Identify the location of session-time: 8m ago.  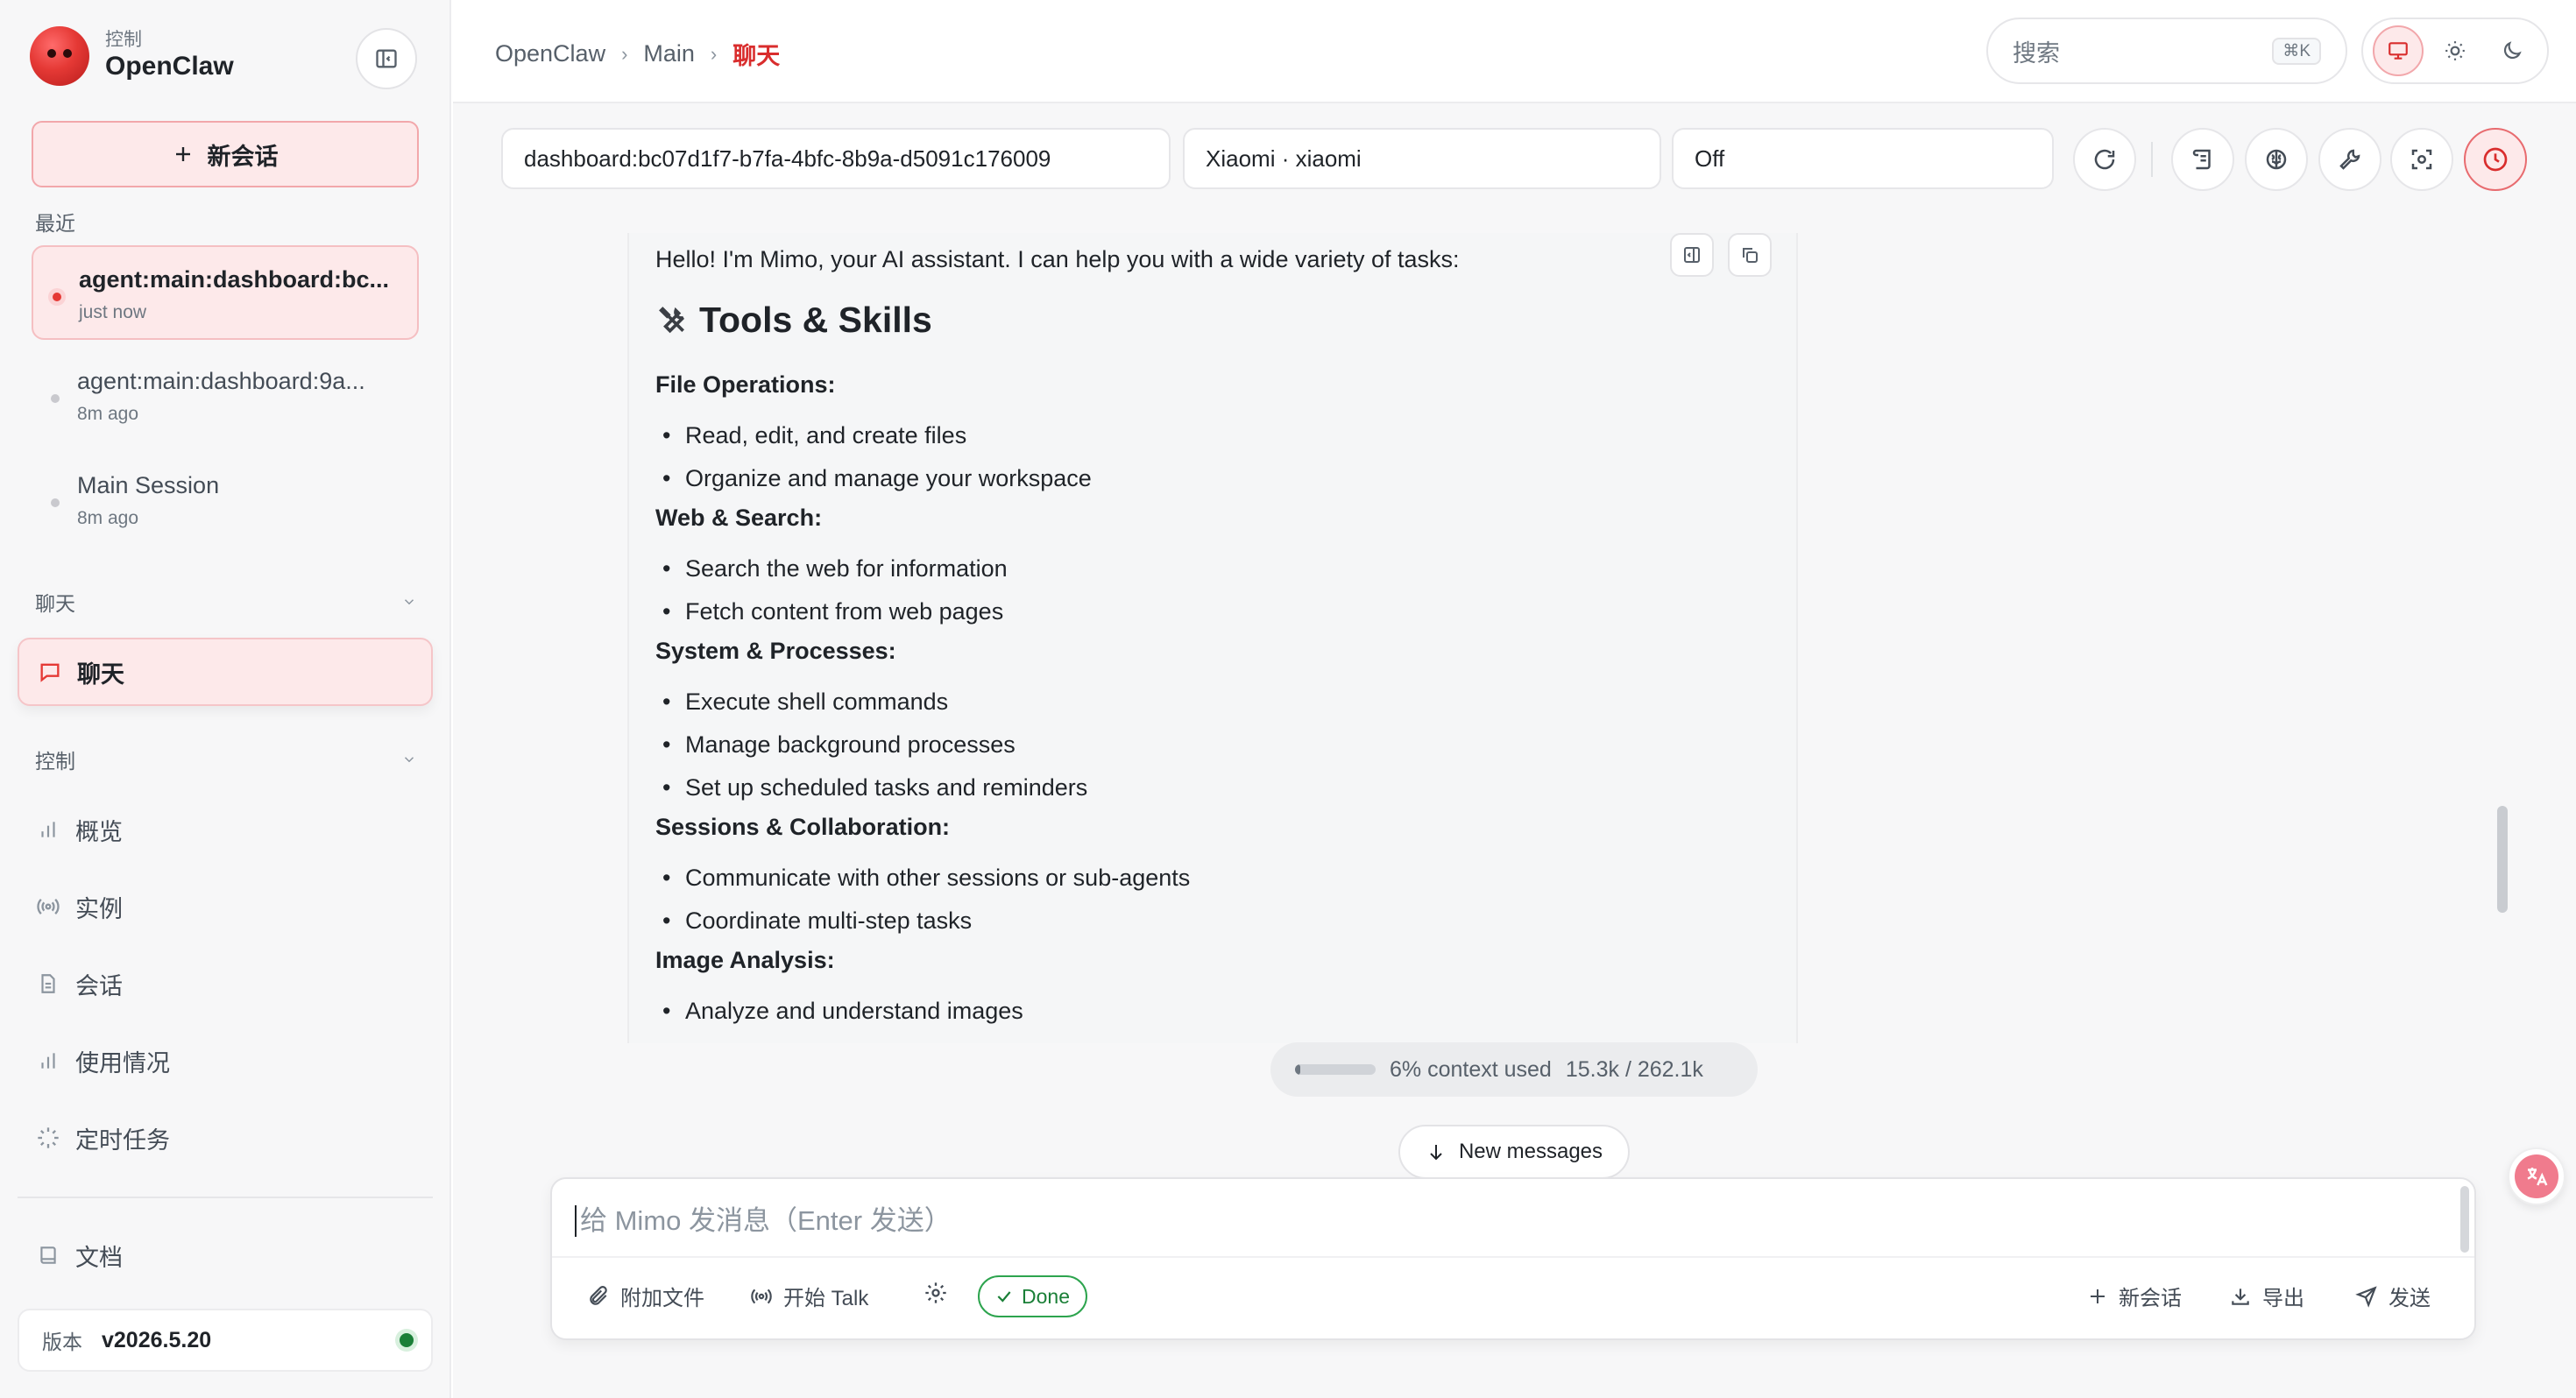
(108, 518).